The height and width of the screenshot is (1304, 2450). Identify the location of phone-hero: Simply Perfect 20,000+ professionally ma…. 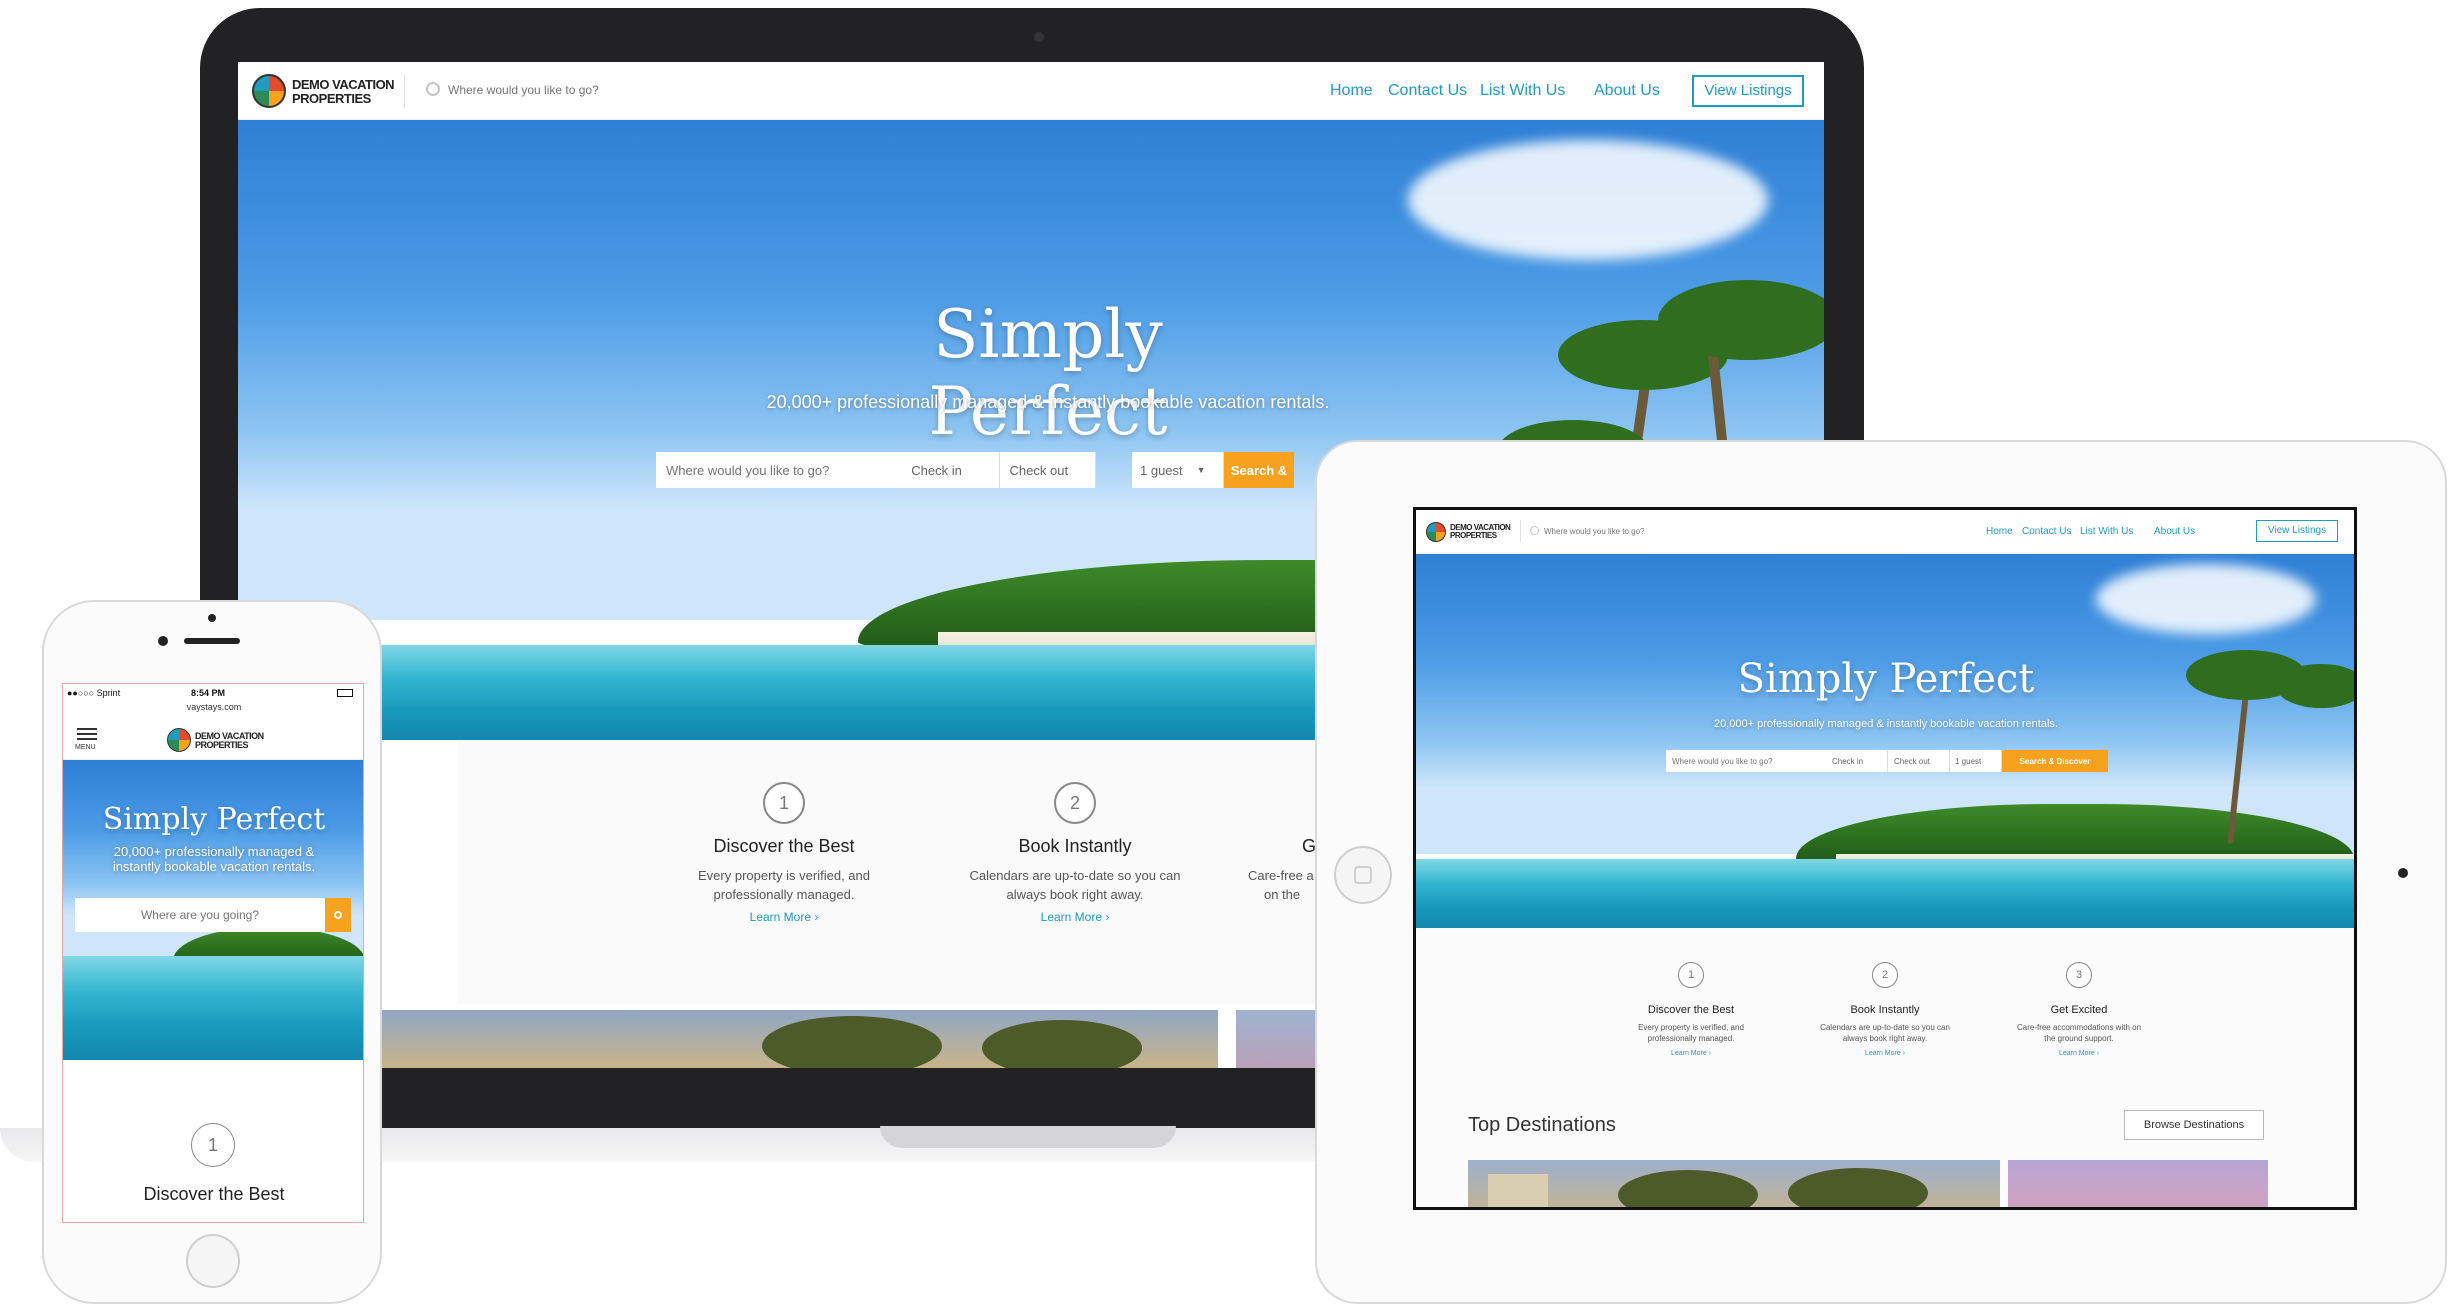
(213, 910).